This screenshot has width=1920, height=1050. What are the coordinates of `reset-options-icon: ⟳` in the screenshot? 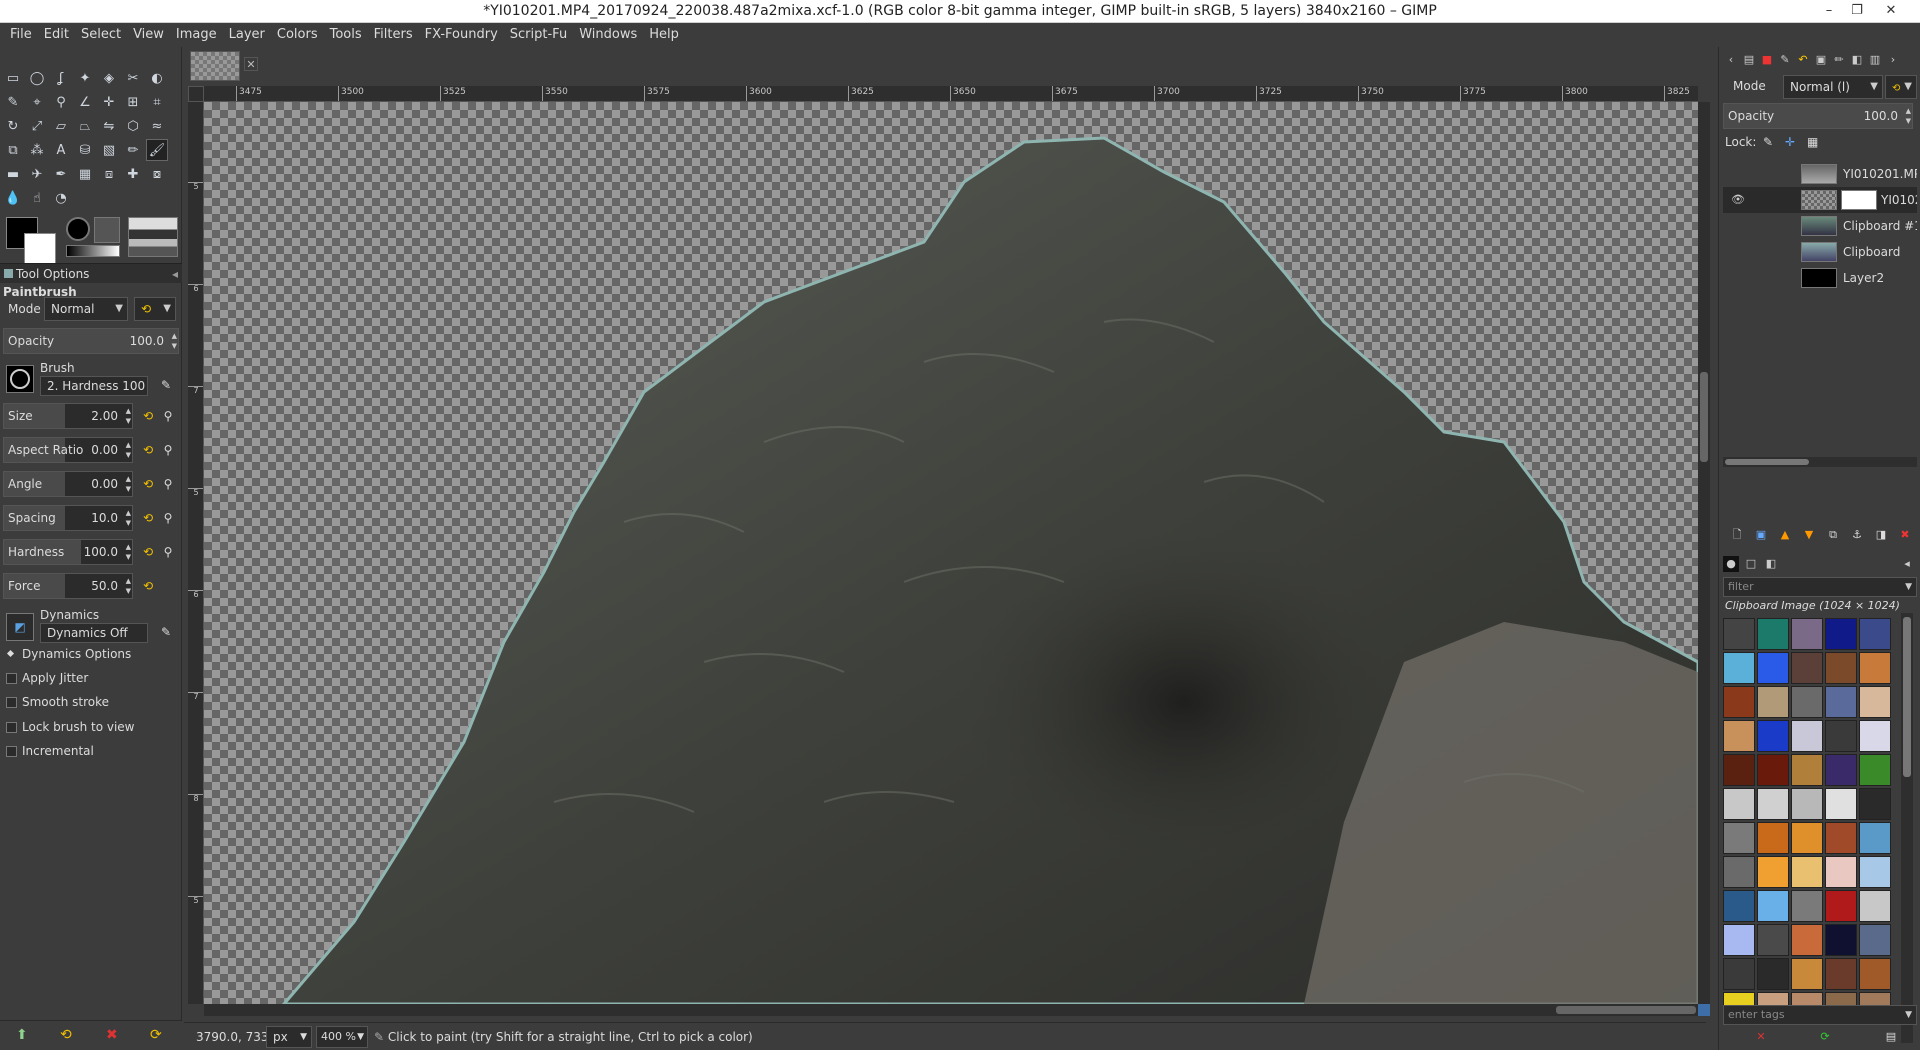 It's located at (156, 1035).